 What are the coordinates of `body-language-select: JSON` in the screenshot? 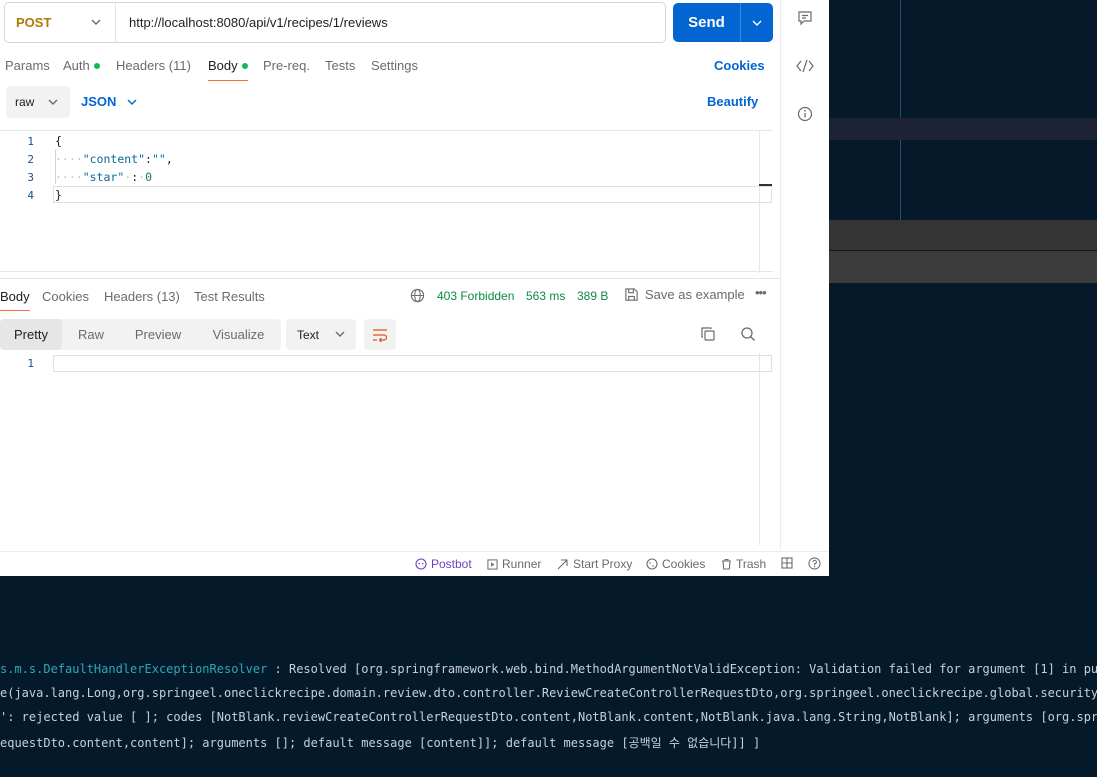 It's located at (109, 101).